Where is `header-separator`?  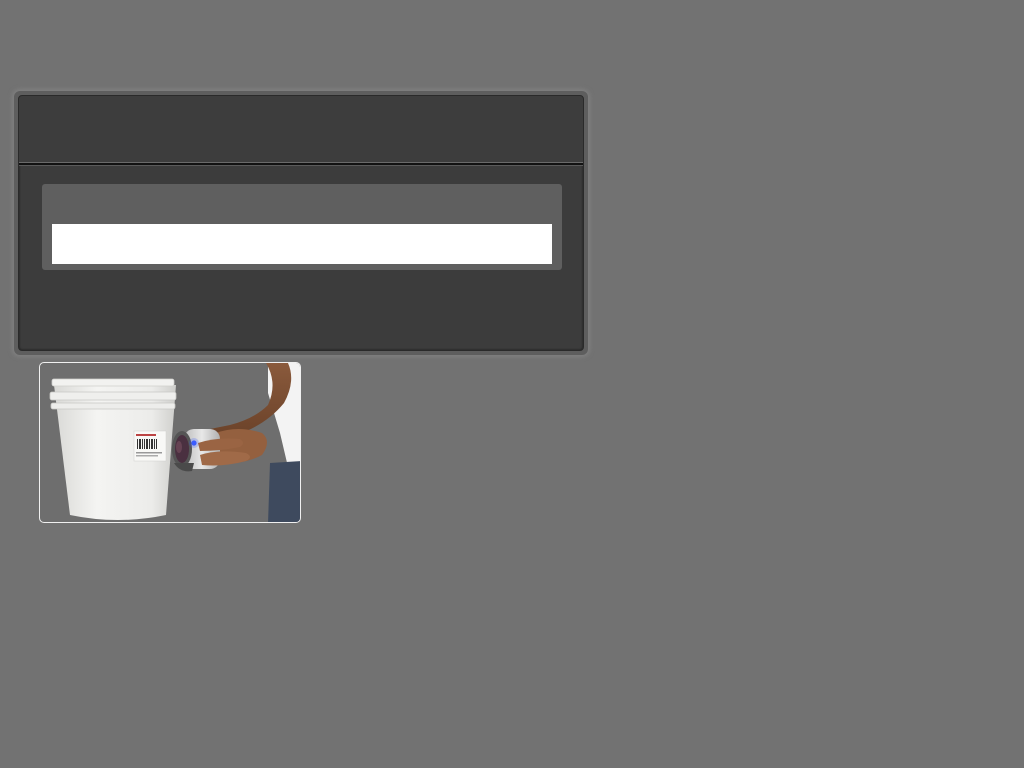 header-separator is located at coordinates (301, 164).